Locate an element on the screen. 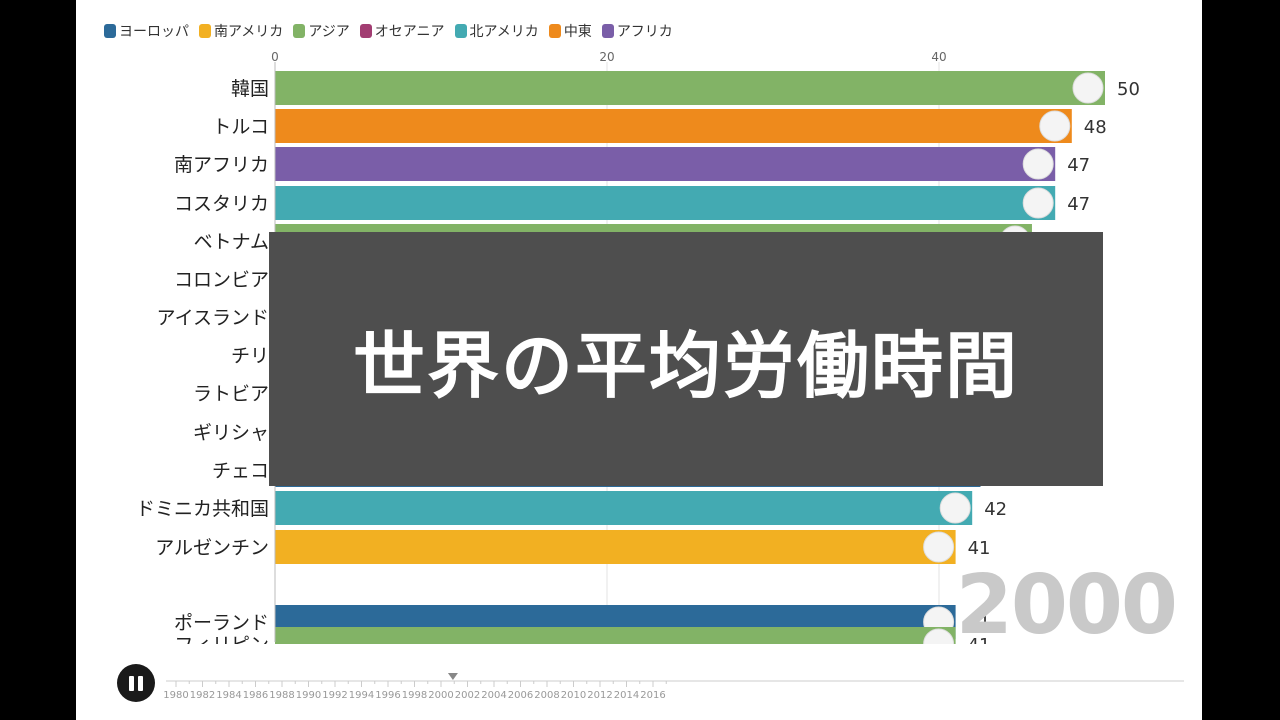 The image size is (1280, 720). x-tick-label: 0 is located at coordinates (275, 57).